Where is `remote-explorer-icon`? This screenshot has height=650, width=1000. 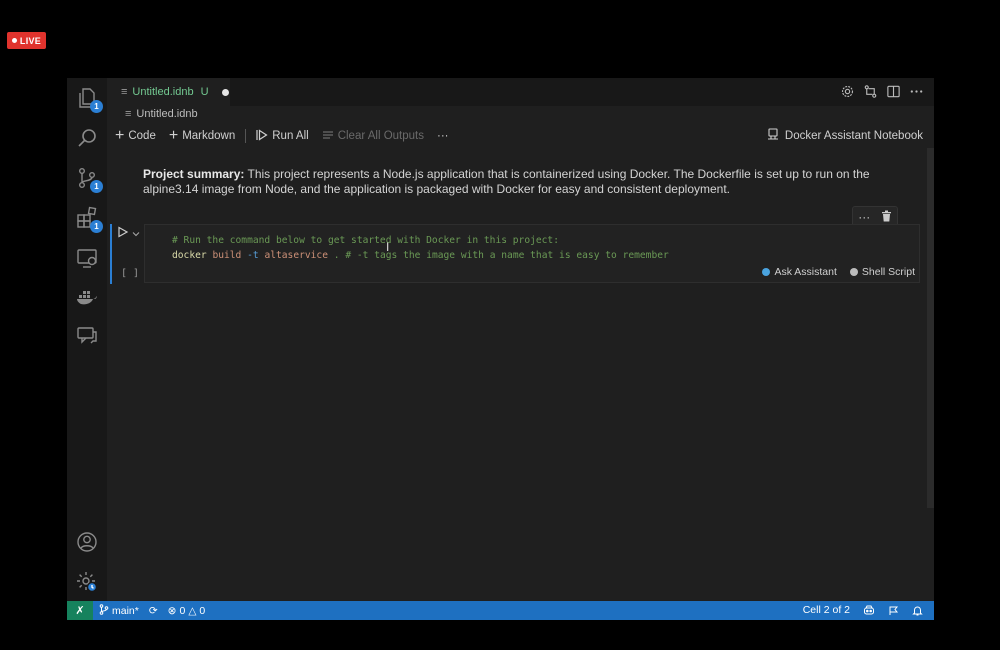 remote-explorer-icon is located at coordinates (87, 258).